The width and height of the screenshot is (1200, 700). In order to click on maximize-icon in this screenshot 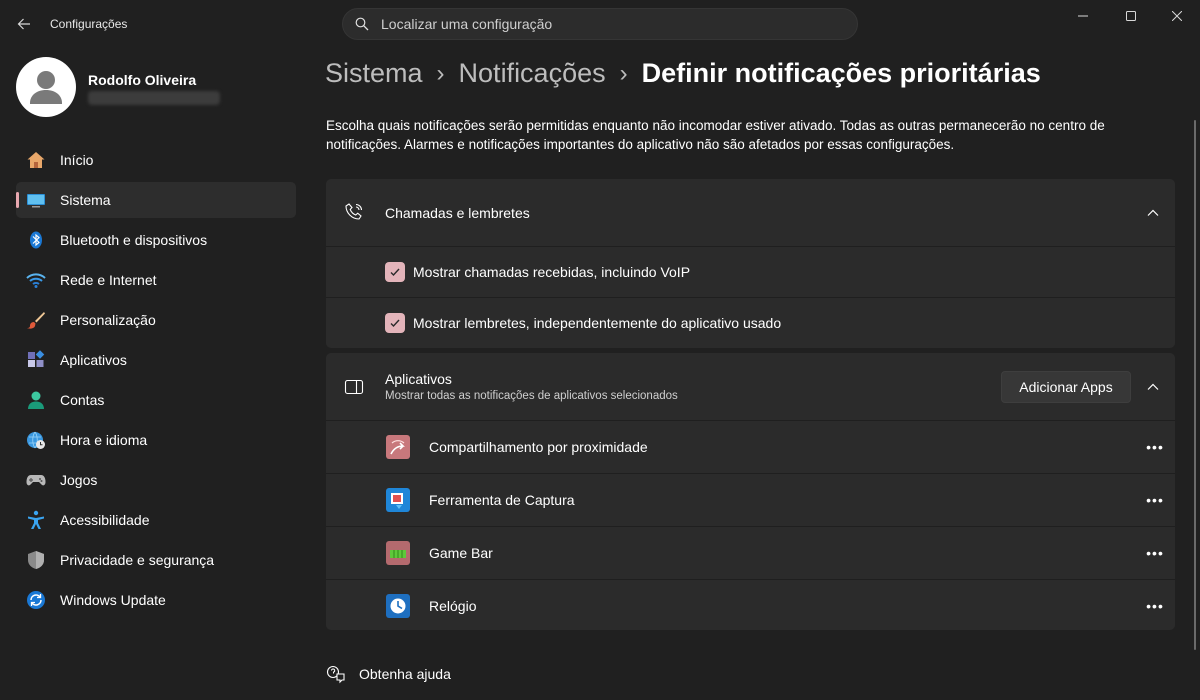, I will do `click(1131, 16)`.